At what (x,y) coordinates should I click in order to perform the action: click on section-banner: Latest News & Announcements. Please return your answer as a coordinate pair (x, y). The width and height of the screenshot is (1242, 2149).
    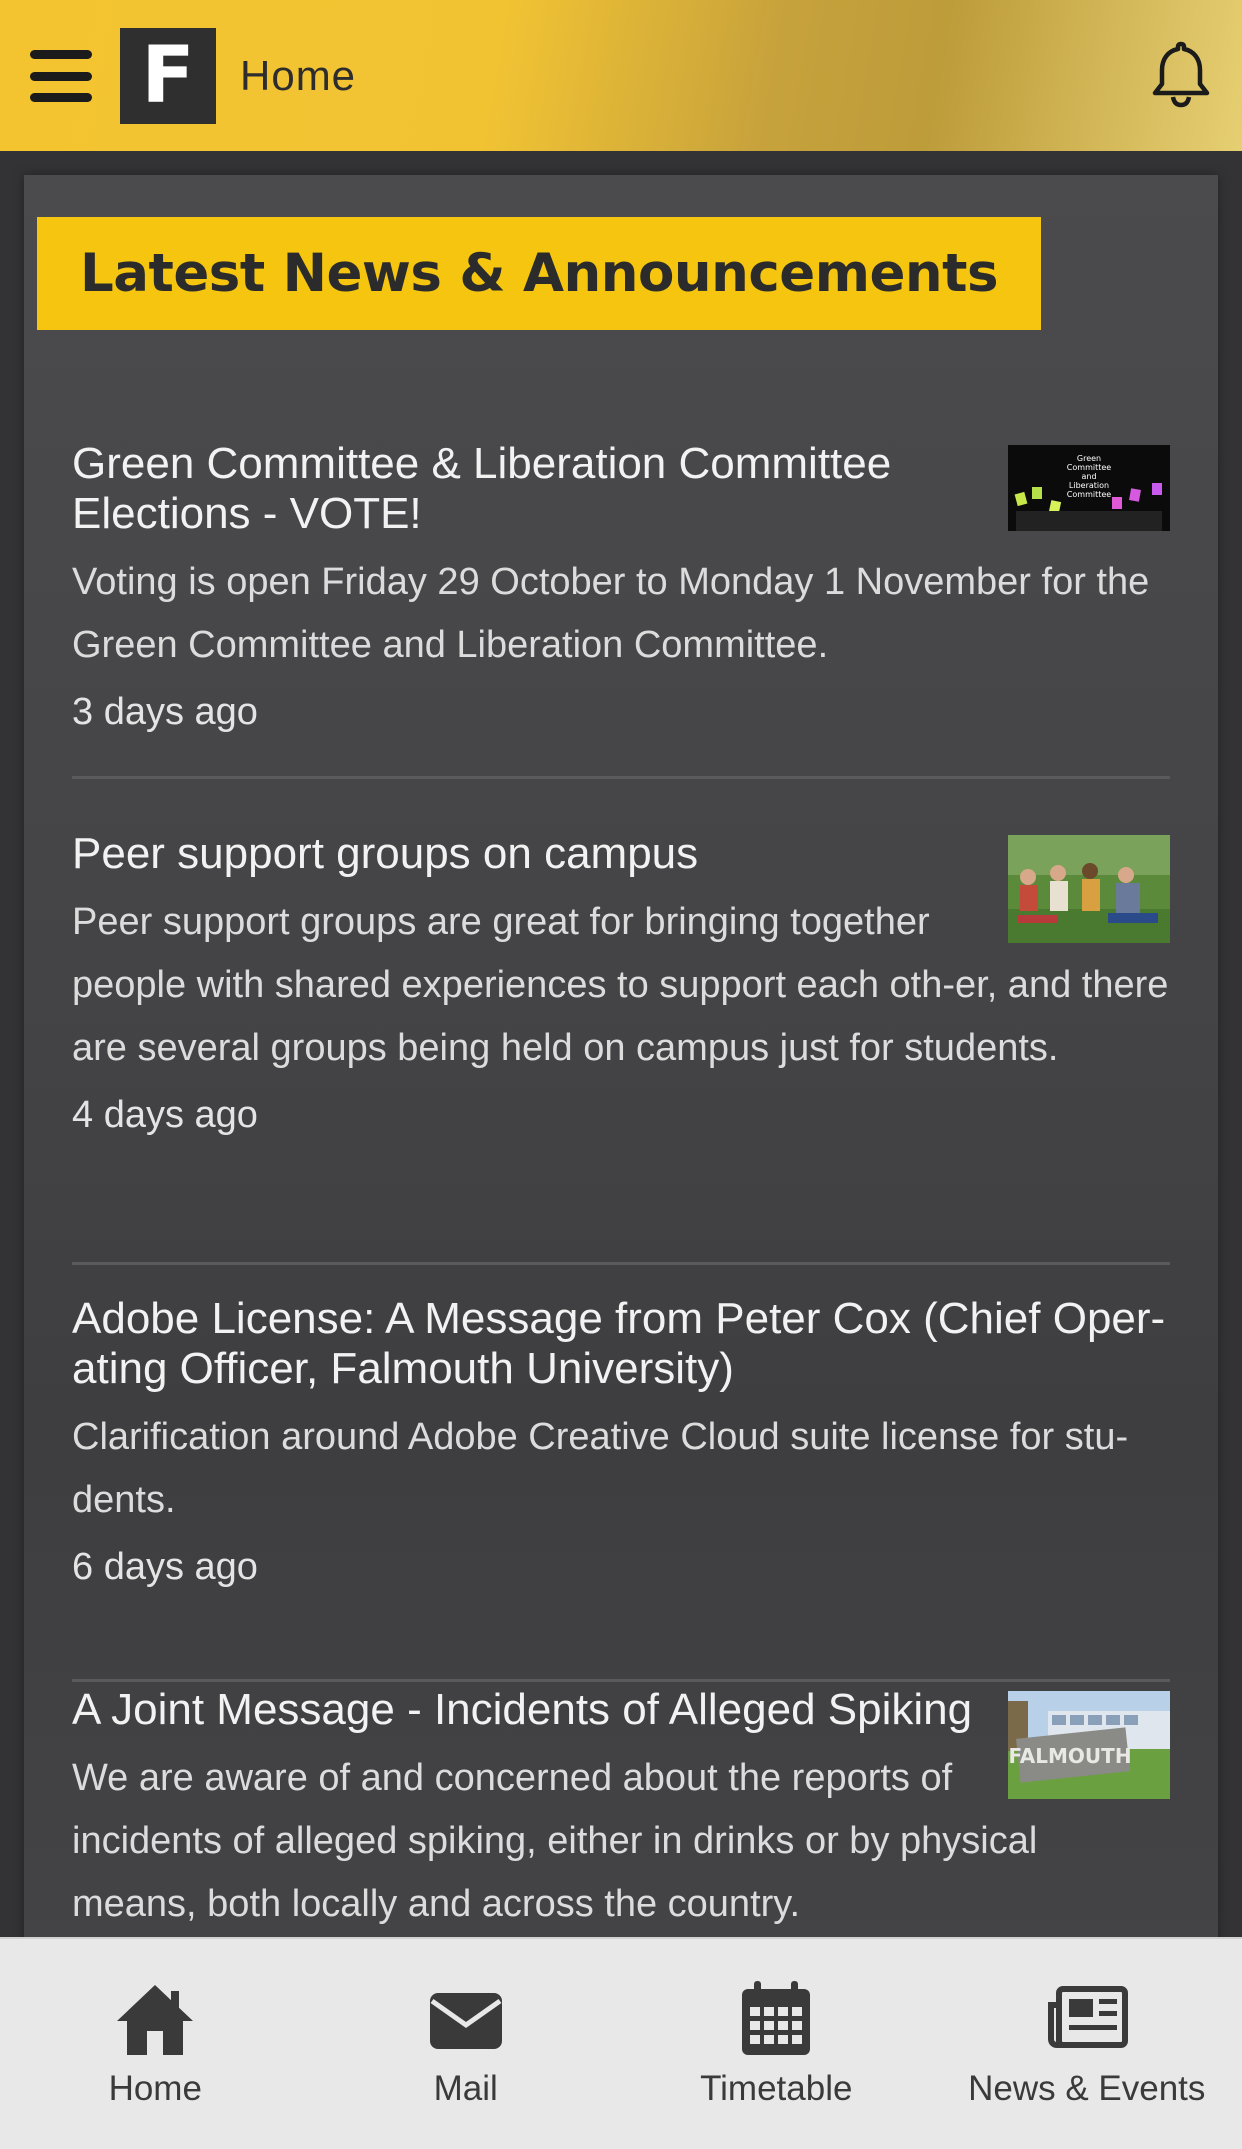
    Looking at the image, I should click on (539, 273).